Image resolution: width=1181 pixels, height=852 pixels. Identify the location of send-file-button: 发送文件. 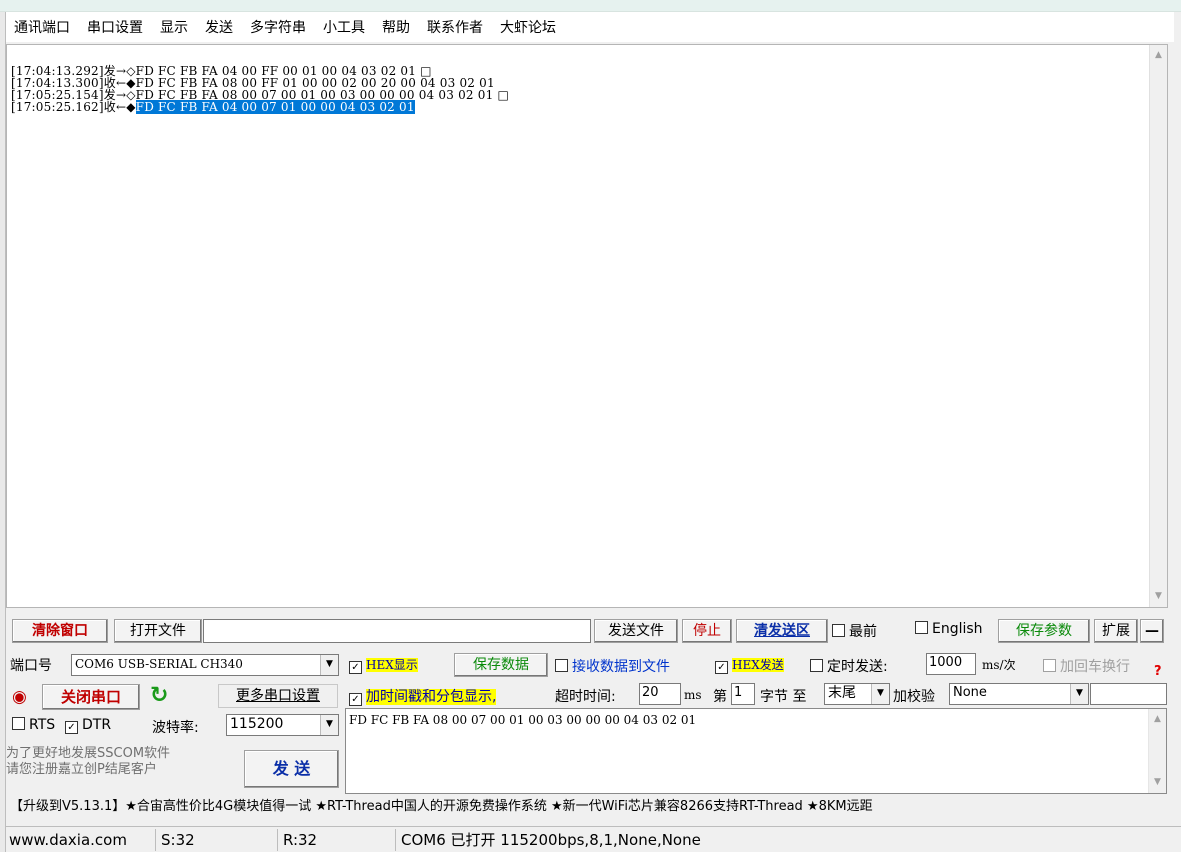
(636, 631).